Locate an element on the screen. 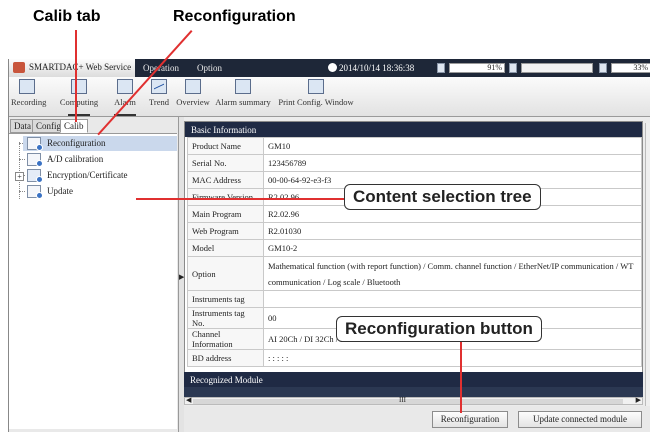 This screenshot has width=650, height=432. info-key: MAC Address is located at coordinates (225, 180).